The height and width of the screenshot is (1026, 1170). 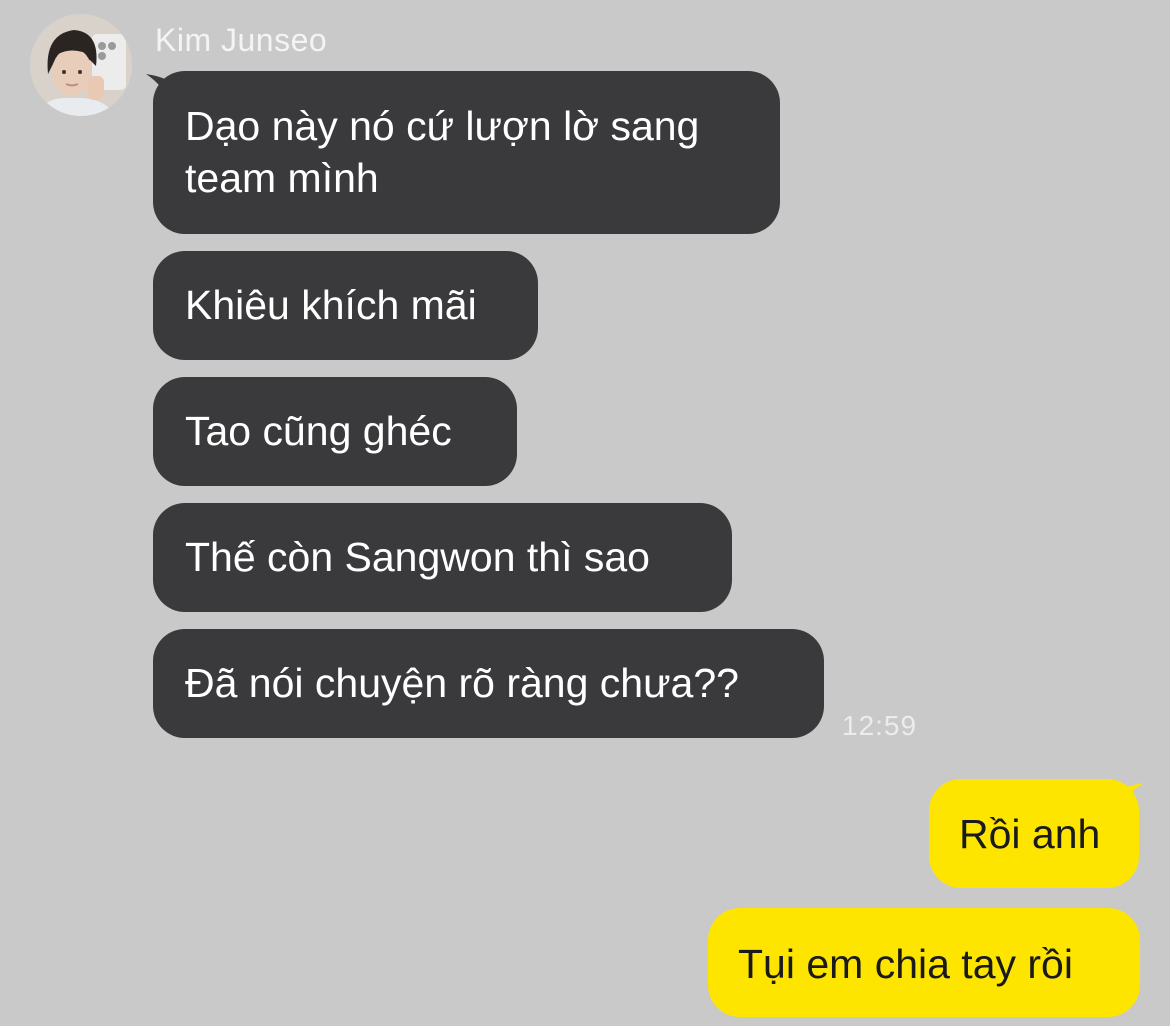 I want to click on message-timestamp: 12:59, so click(x=880, y=725).